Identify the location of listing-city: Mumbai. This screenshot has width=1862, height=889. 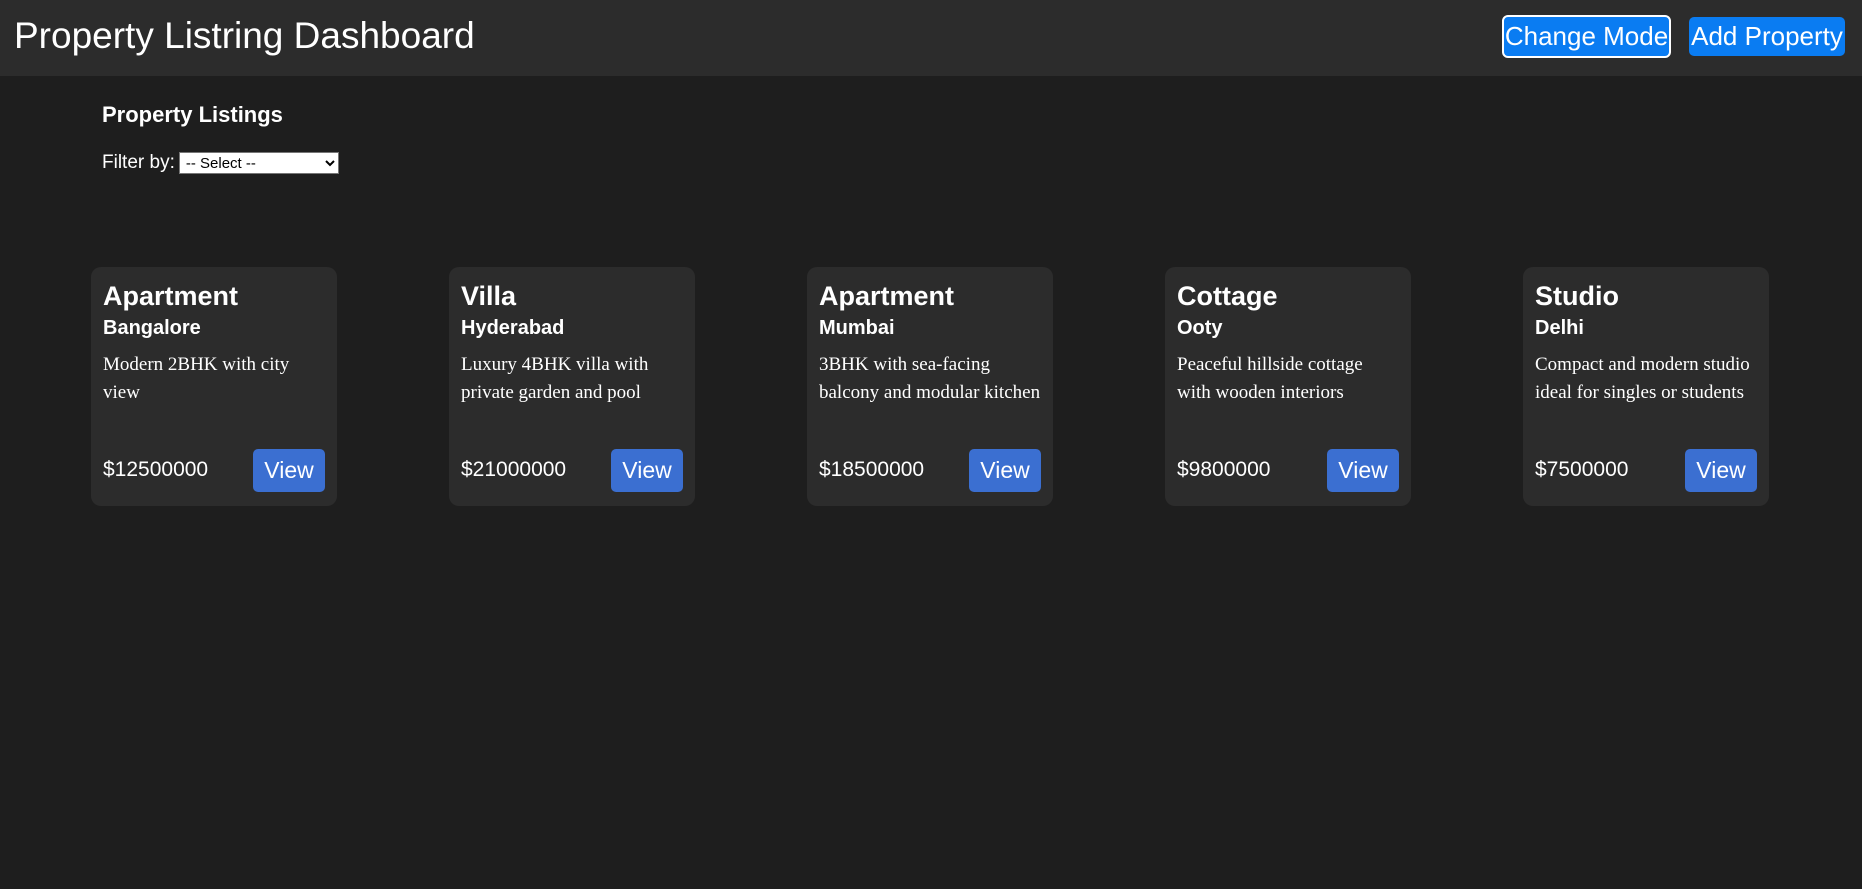
(857, 328).